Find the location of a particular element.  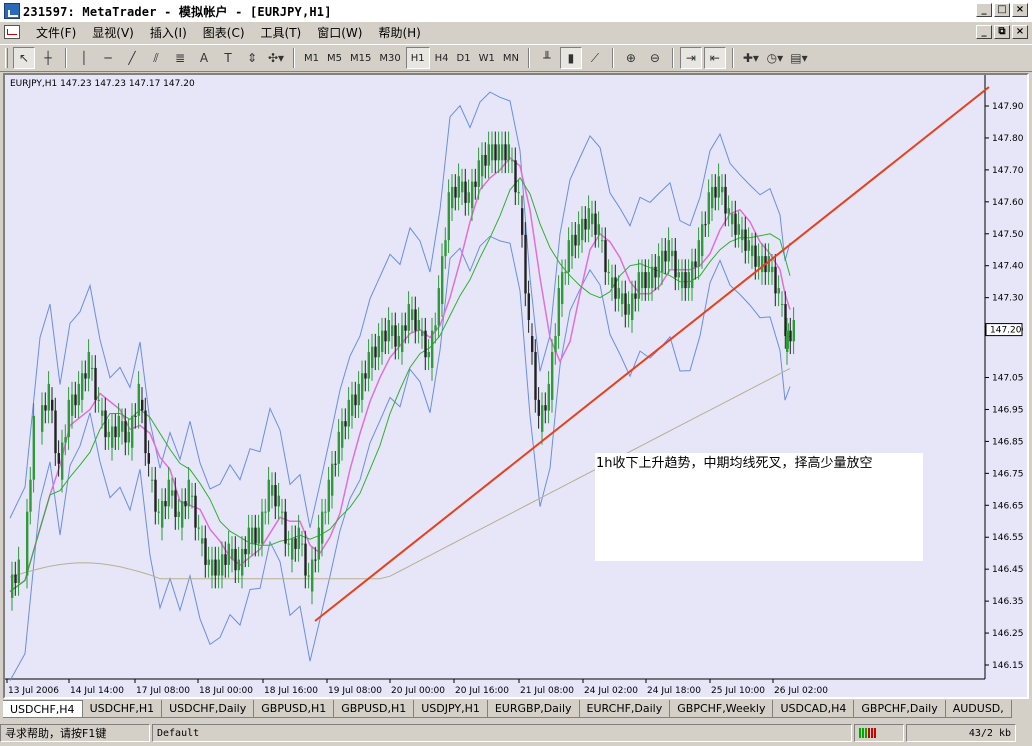

bar-chart-icon: ╨ is located at coordinates (547, 58).